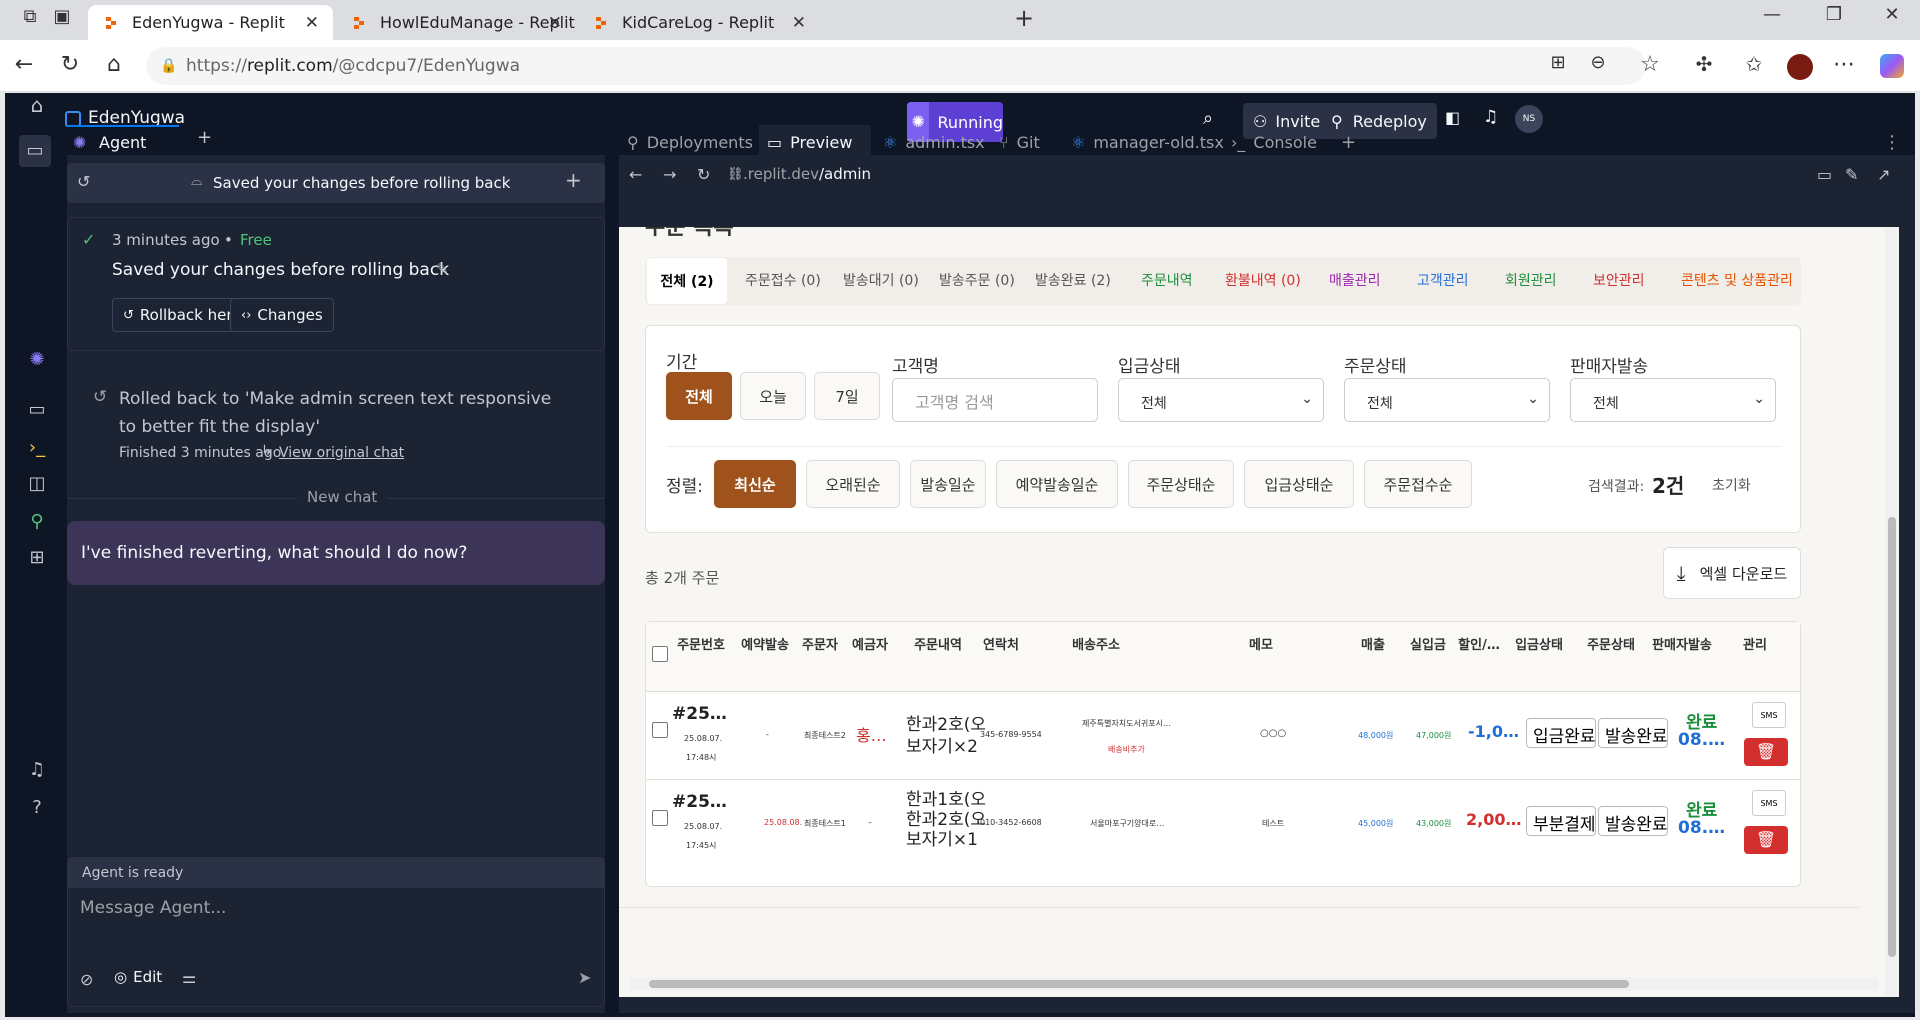 Image resolution: width=1920 pixels, height=1020 pixels. What do you see at coordinates (1221, 400) in the screenshot?
I see `payment-status-select: 전체 ⌄` at bounding box center [1221, 400].